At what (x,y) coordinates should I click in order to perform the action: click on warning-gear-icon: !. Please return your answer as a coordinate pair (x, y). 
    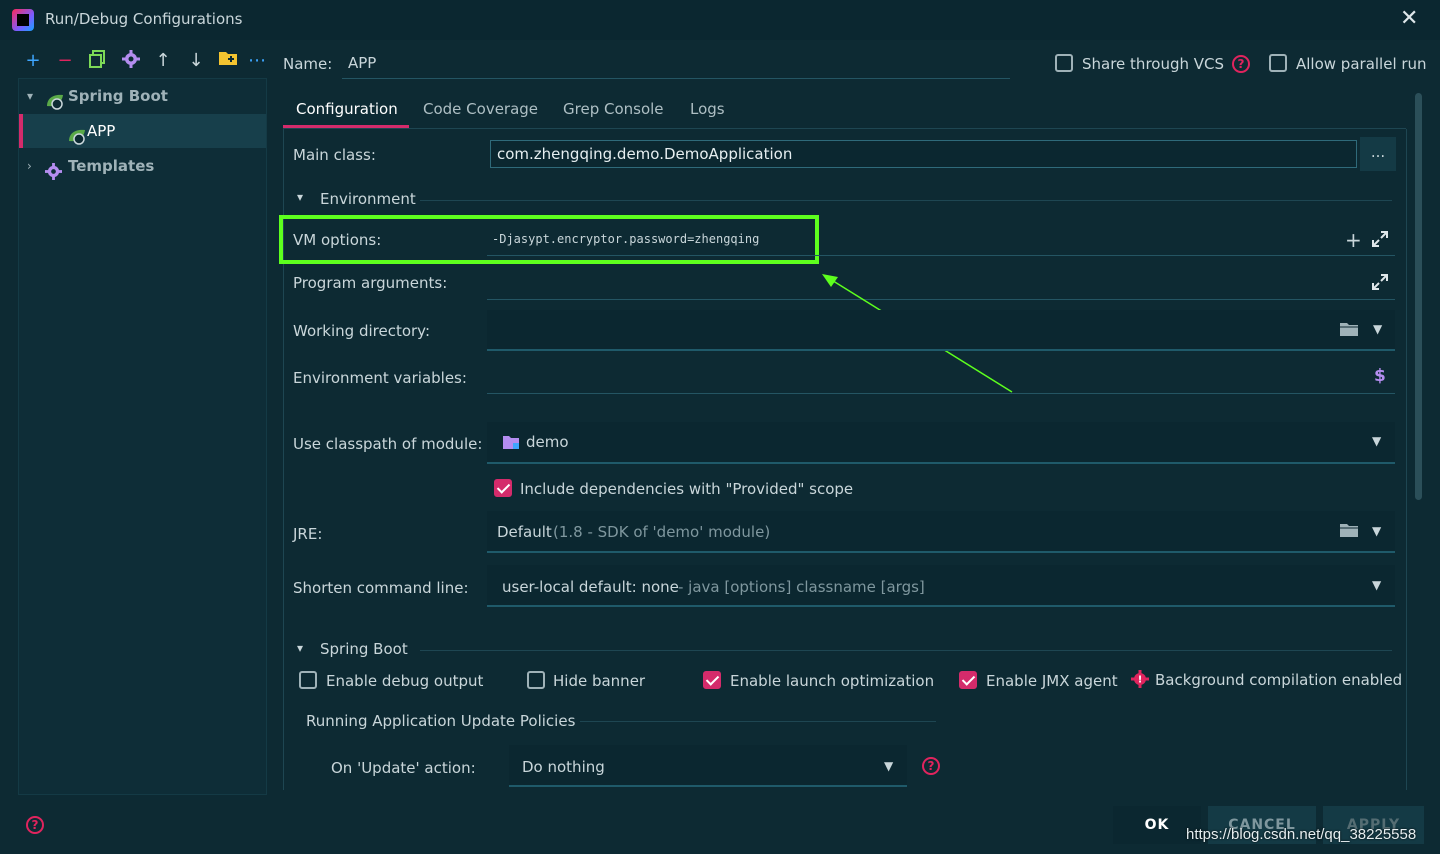
    Looking at the image, I should click on (1140, 681).